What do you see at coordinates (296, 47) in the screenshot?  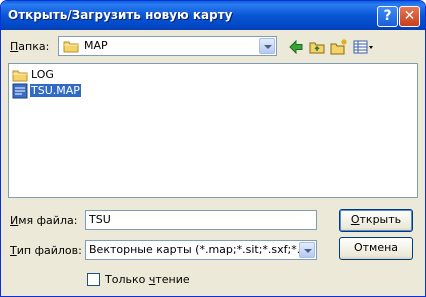 I see `back-arrow-icon` at bounding box center [296, 47].